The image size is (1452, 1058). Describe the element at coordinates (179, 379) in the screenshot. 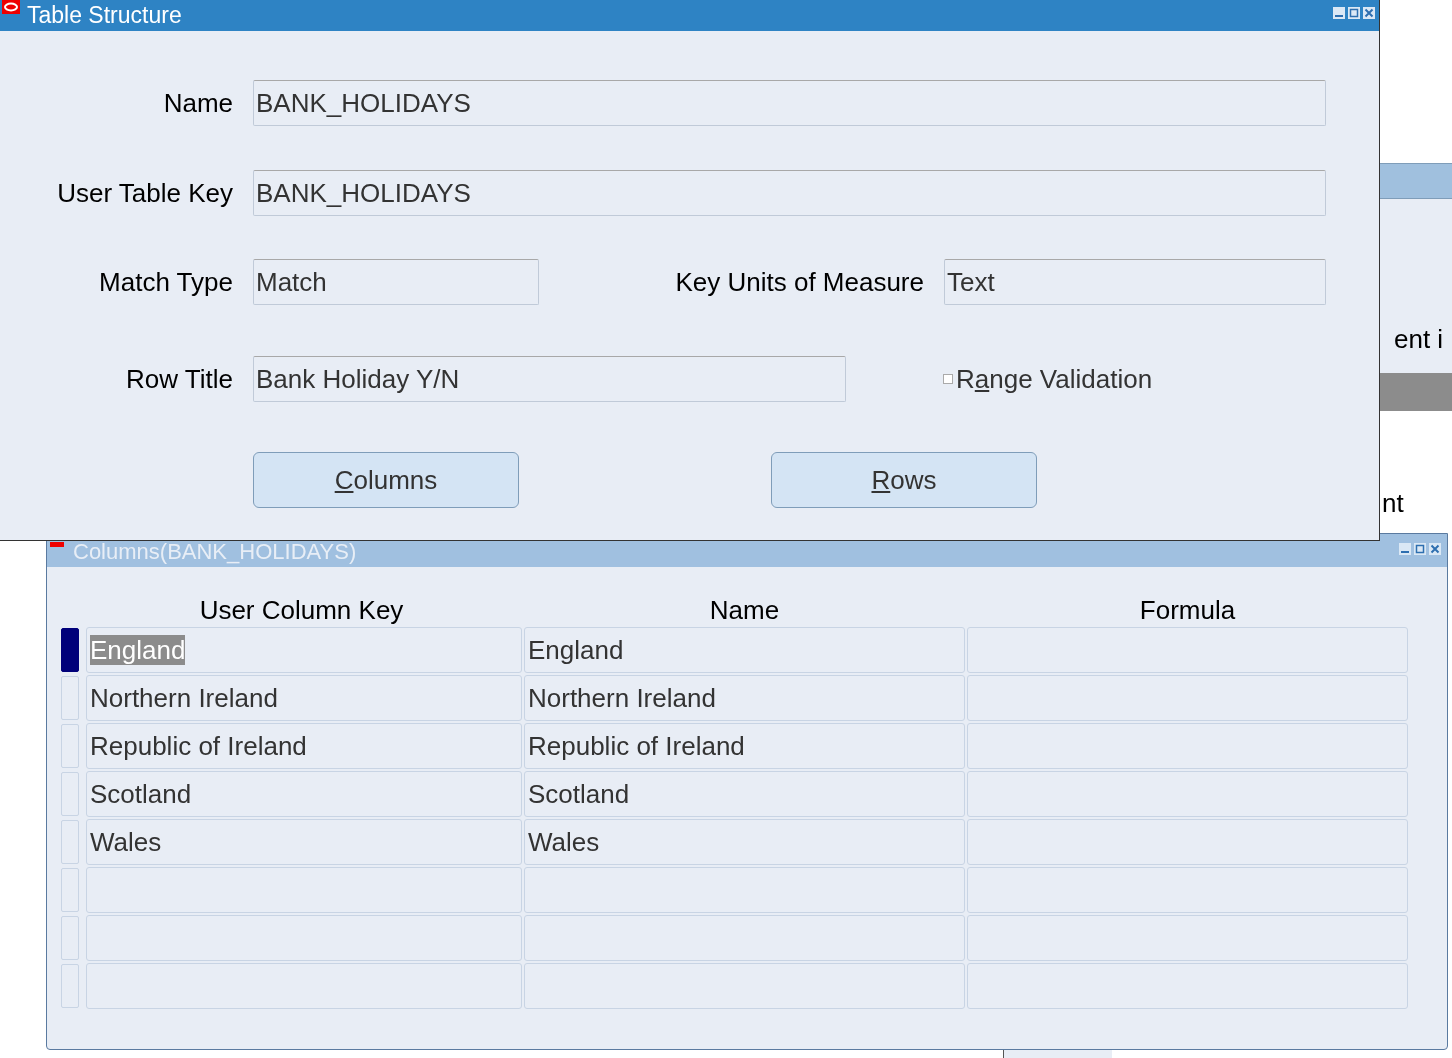

I see `field-label: Row Title` at that location.